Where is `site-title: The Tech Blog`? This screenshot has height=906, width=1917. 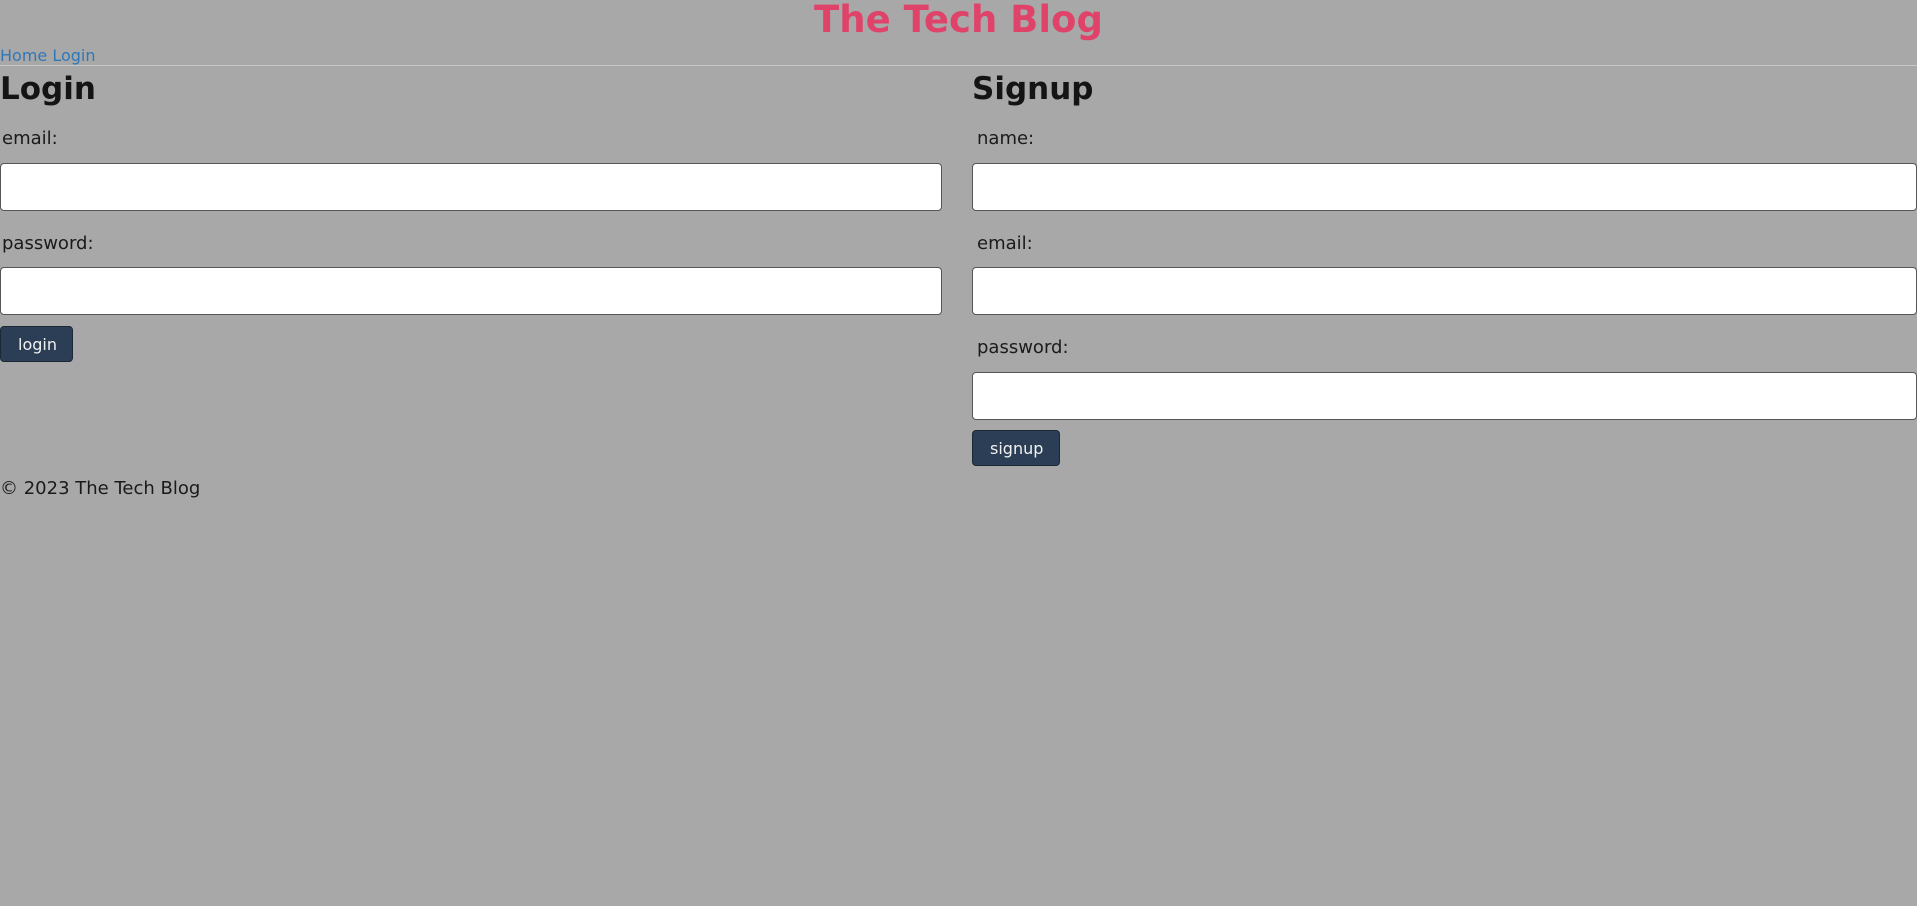
site-title: The Tech Blog is located at coordinates (958, 20).